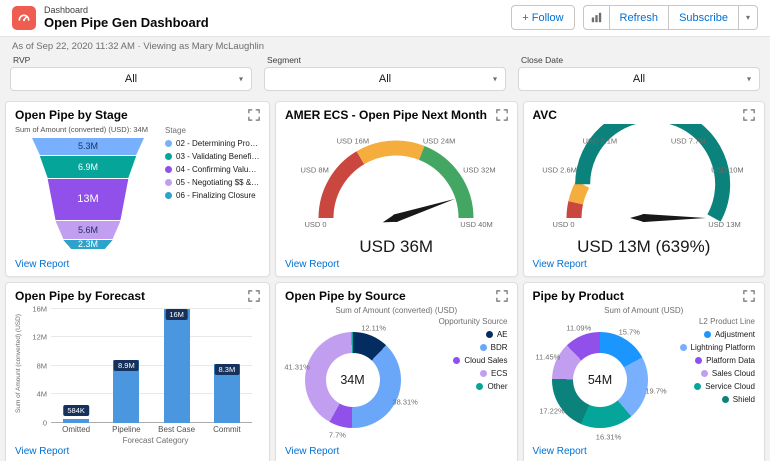  Describe the element at coordinates (126, 366) in the screenshot. I see `bar-slot: 8.9M` at that location.